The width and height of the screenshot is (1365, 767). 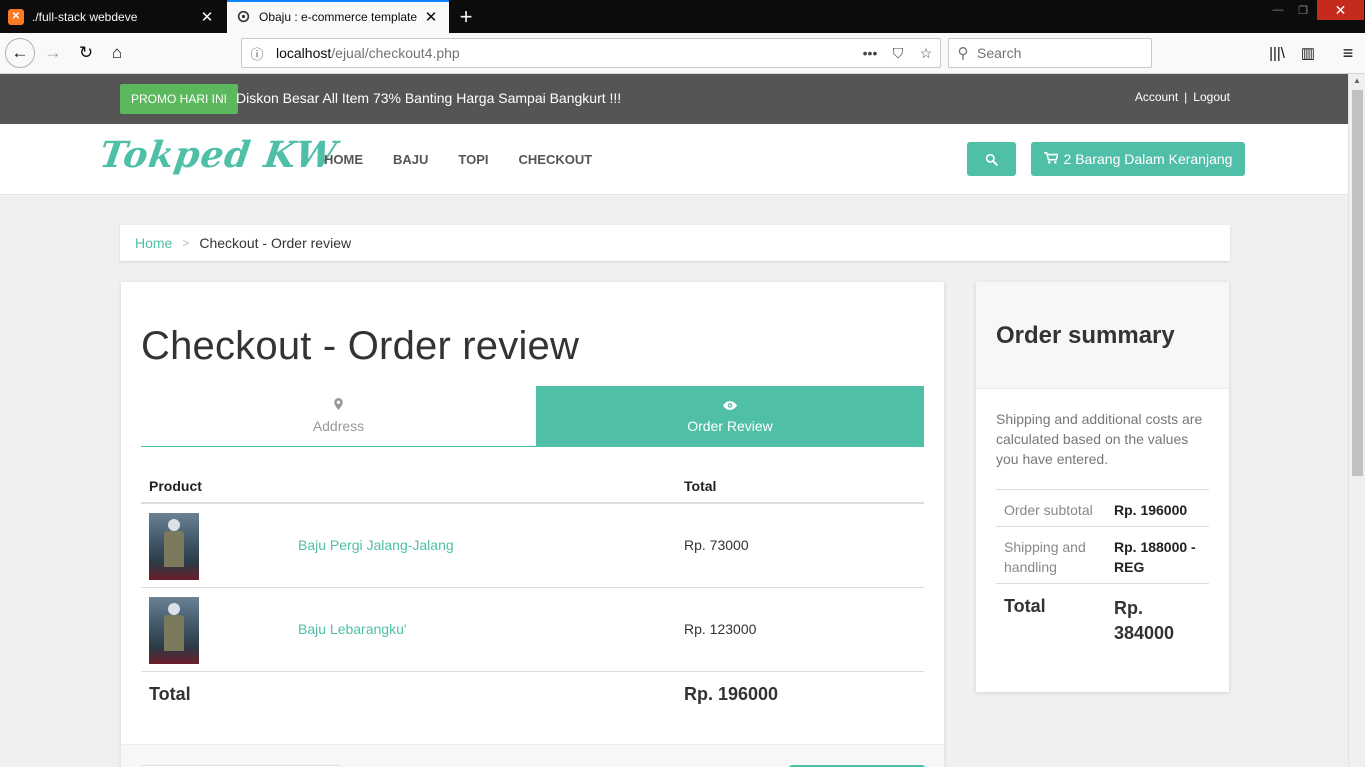 What do you see at coordinates (1048, 510) in the screenshot?
I see `summary-label: Order subtotal` at bounding box center [1048, 510].